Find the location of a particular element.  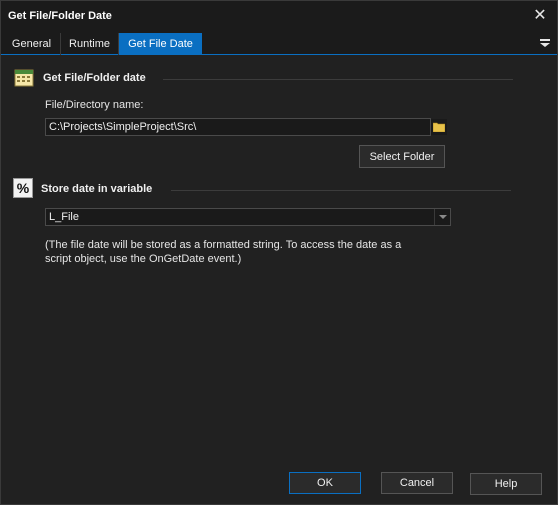

cancel-label: Cancel is located at coordinates (417, 483).